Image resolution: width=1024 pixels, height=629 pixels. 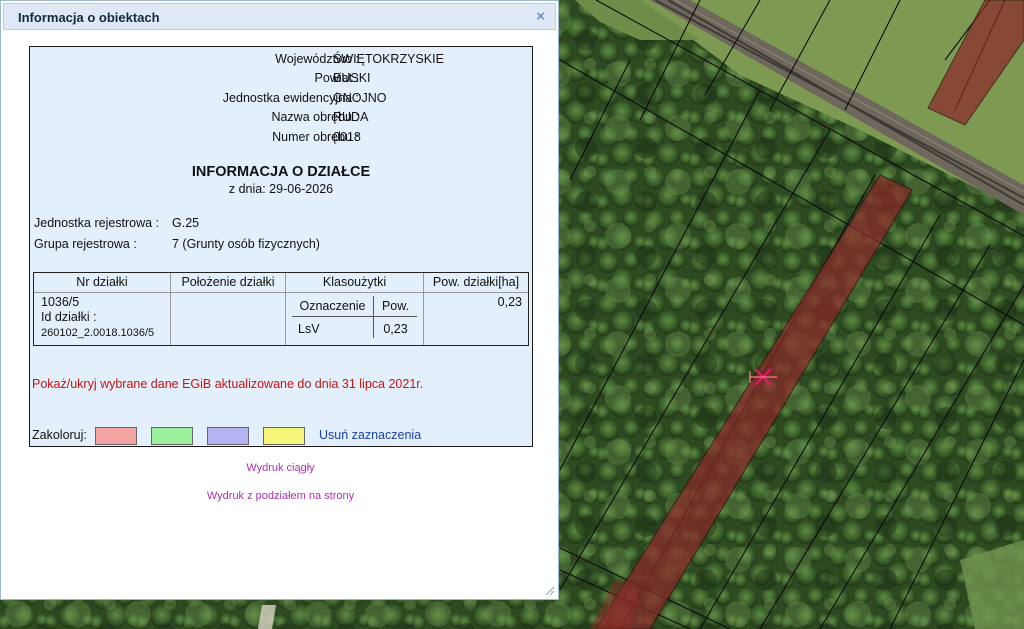 I want to click on table-header-area: Pow. działki[ha], so click(x=476, y=282).